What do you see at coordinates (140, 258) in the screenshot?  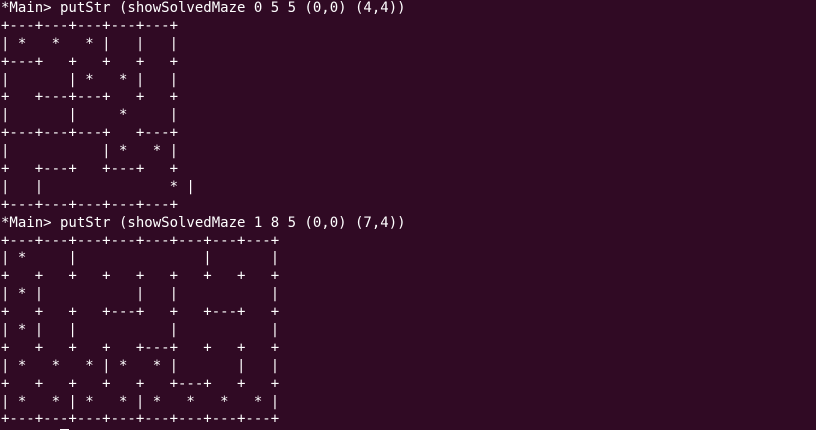 I see `output-line: | * | | |` at bounding box center [140, 258].